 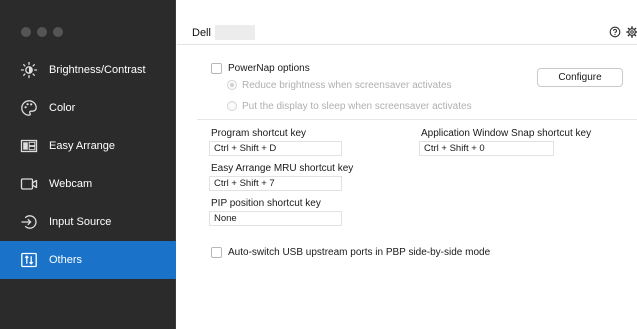 I want to click on pip-shortcut-label: PIP position shortcut key, so click(x=266, y=203).